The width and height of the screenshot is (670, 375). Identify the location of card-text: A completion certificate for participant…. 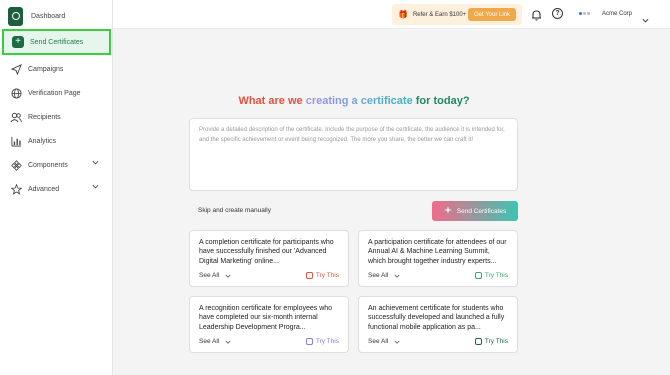
(266, 252).